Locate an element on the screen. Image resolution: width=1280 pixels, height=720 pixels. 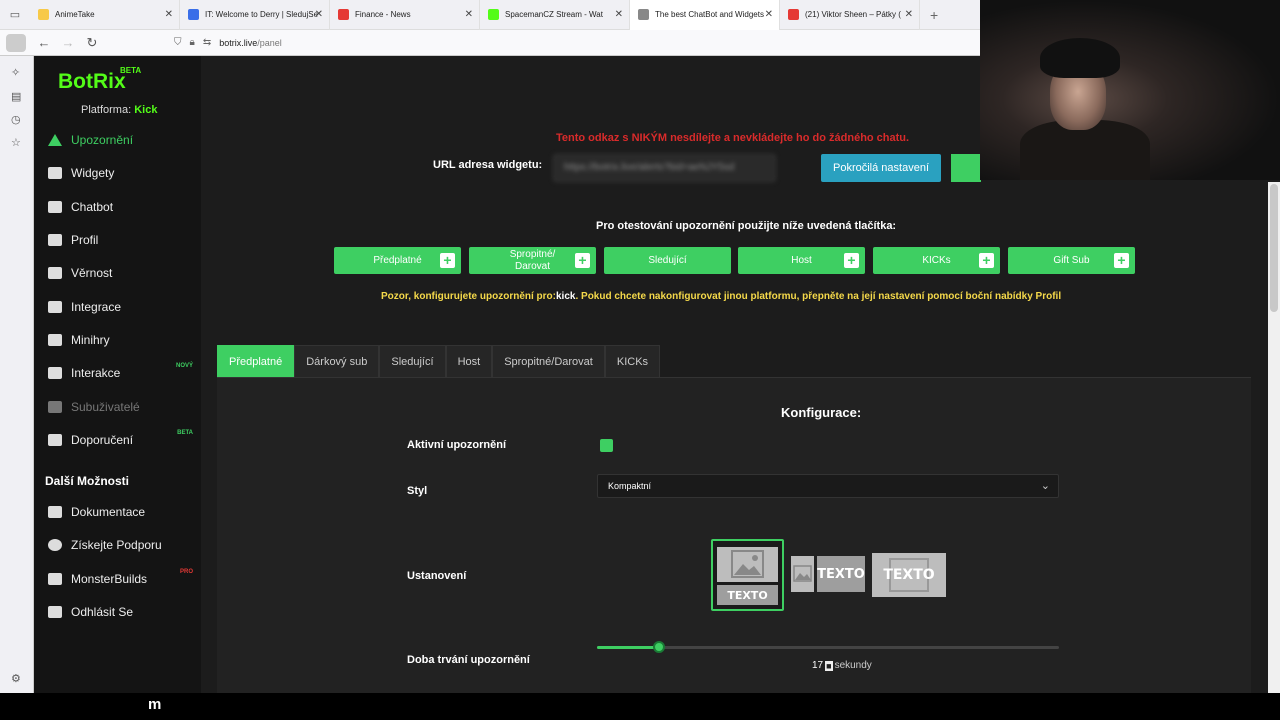
bookmarks-icon: ☆ is located at coordinates (16, 142).